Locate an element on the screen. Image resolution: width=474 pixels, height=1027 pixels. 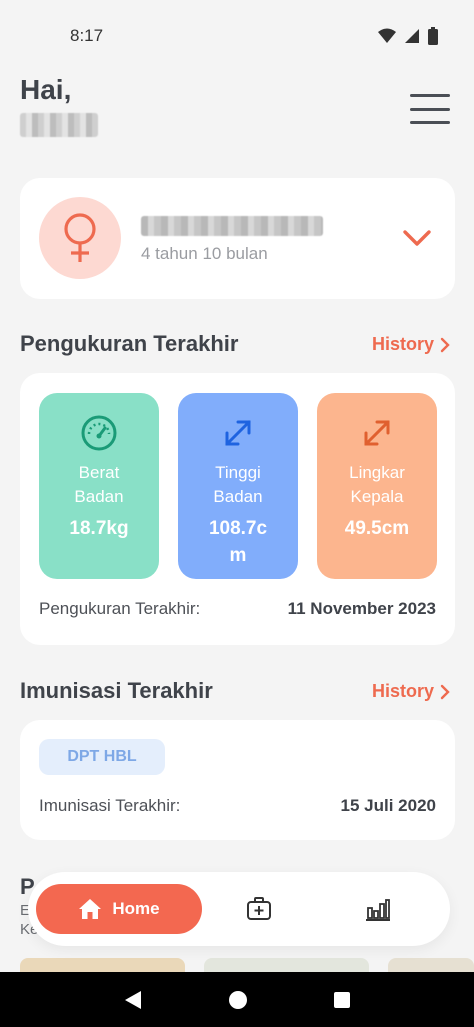
height-value: 108.7cm is located at coordinates (238, 542).